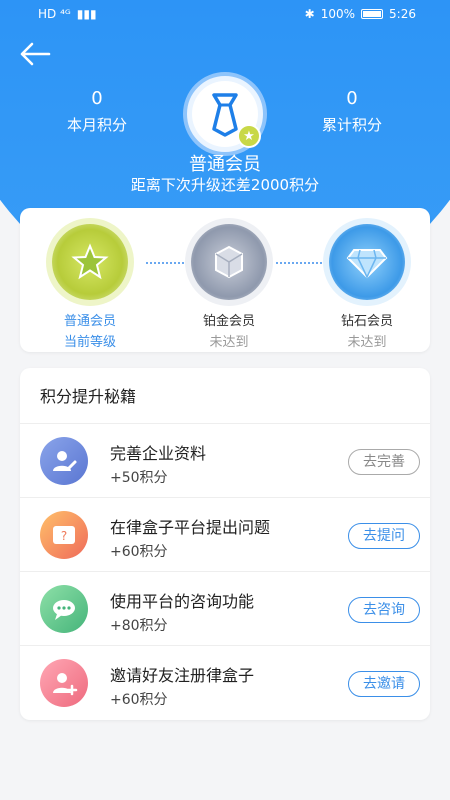  Describe the element at coordinates (90, 262) in the screenshot. I see `green-star-medal-icon` at that location.